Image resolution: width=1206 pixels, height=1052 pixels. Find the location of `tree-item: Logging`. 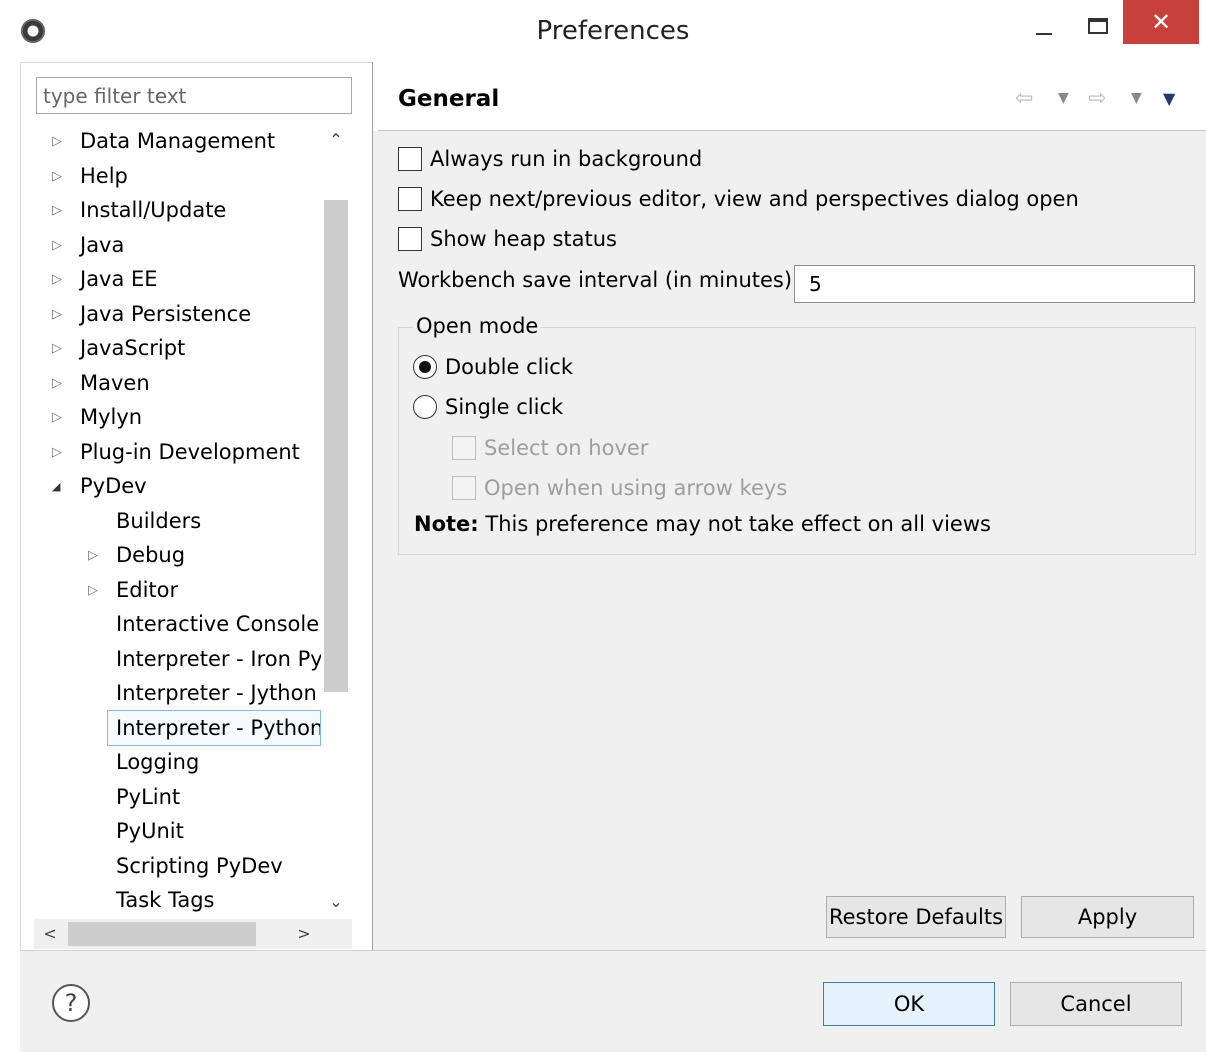

tree-item: Logging is located at coordinates (157, 762).